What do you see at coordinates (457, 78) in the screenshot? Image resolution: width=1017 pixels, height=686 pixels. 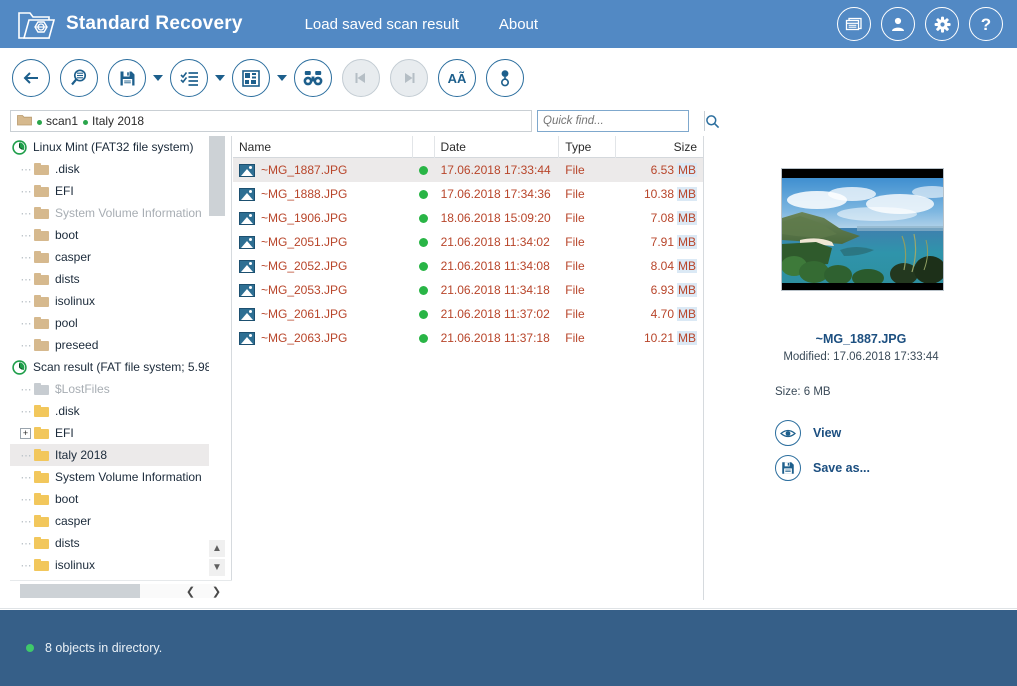 I see `encoding-button: AÃ` at bounding box center [457, 78].